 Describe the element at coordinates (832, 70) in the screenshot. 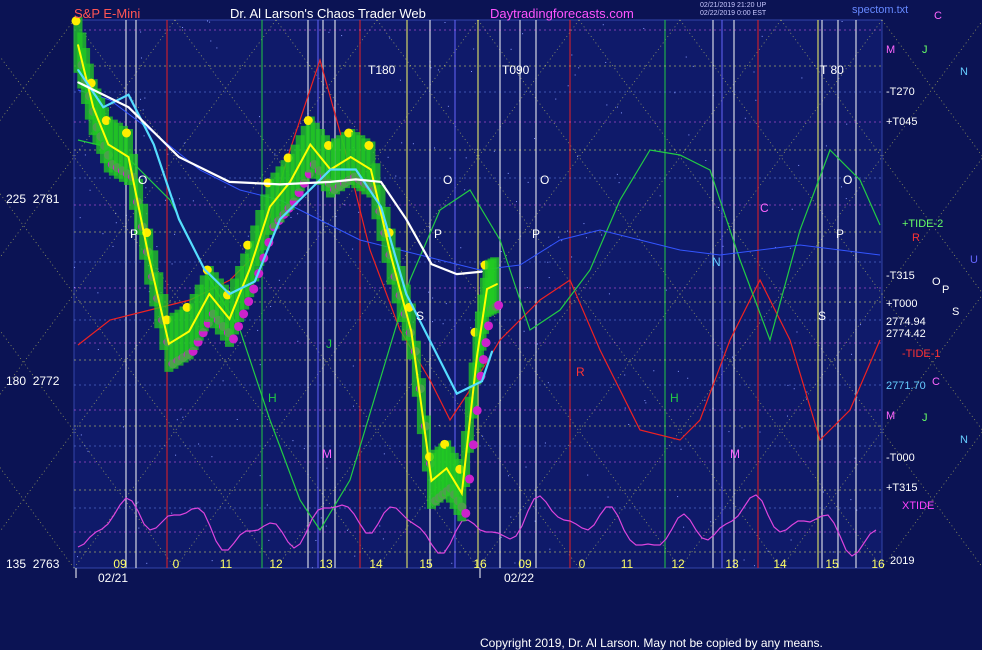

I see `chart-marker-t80: T 80` at that location.